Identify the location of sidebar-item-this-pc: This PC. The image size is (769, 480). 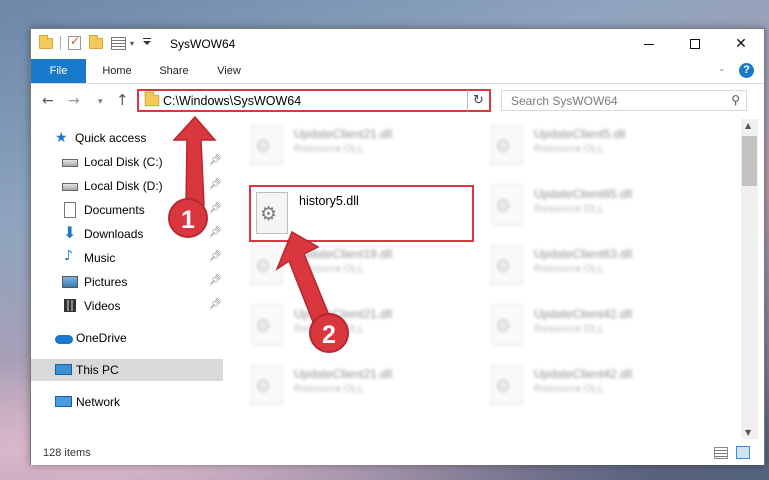
(127, 370).